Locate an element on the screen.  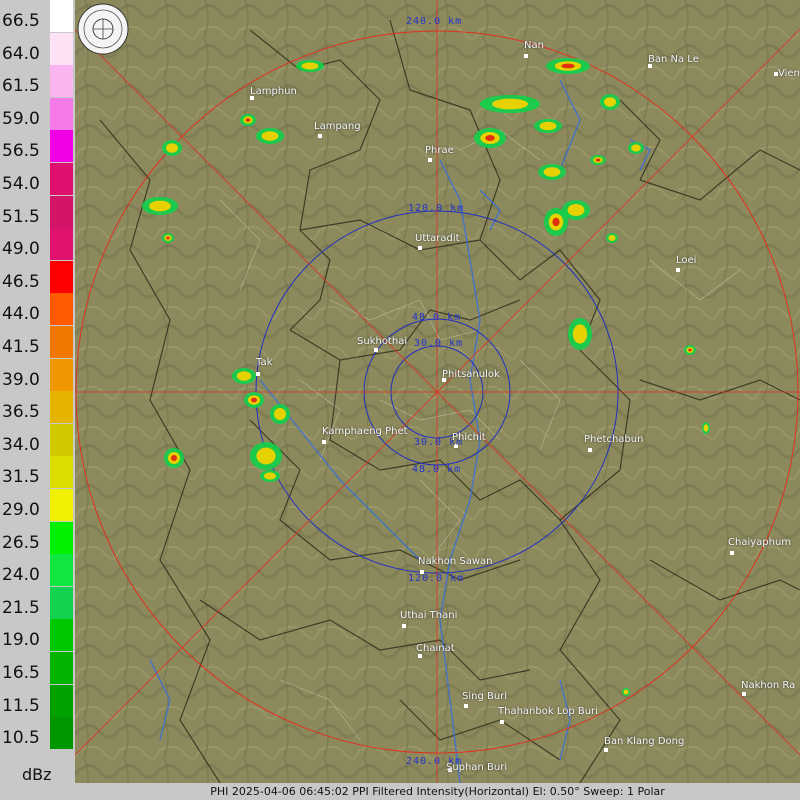
city-label-nan: Nan is located at coordinates (534, 45).